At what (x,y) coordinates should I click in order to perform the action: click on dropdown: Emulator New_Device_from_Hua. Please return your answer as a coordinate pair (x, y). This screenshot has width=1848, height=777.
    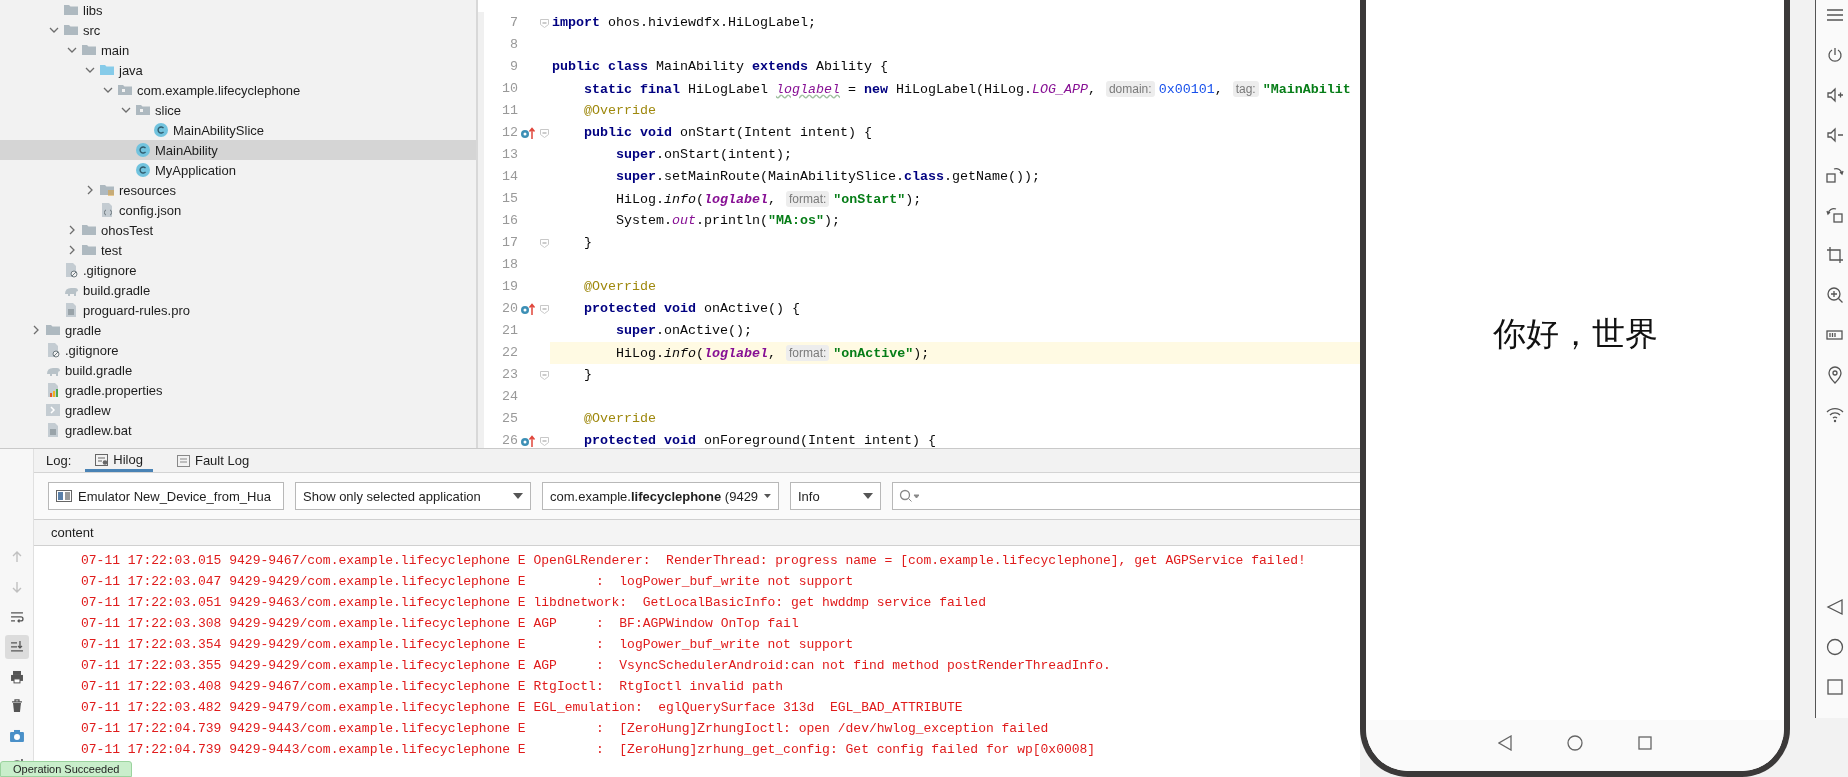
    Looking at the image, I should click on (166, 496).